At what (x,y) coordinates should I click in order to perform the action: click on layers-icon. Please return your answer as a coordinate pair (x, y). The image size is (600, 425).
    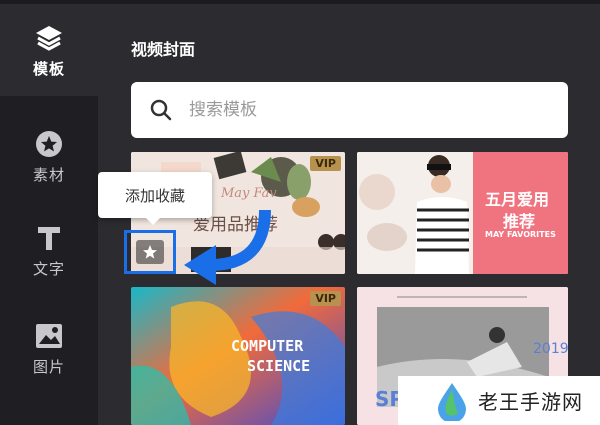
    Looking at the image, I should click on (49, 38).